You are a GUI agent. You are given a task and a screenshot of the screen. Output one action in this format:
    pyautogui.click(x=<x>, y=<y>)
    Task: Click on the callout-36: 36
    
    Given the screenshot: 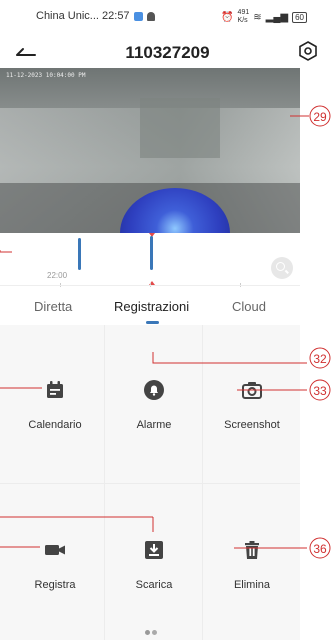 What is the action you would take?
    pyautogui.click(x=320, y=548)
    